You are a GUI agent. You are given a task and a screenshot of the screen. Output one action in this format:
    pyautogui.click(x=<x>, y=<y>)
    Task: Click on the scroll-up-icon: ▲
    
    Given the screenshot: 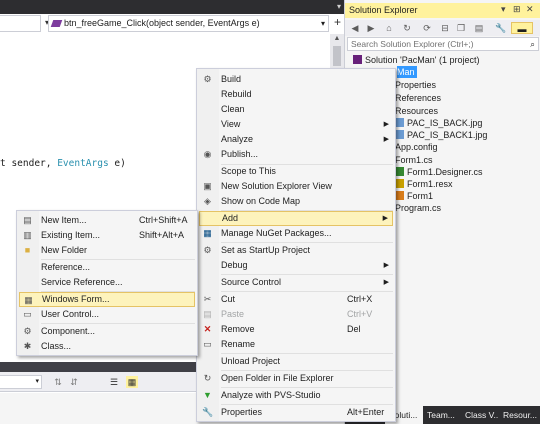 What is the action you would take?
    pyautogui.click(x=337, y=39)
    